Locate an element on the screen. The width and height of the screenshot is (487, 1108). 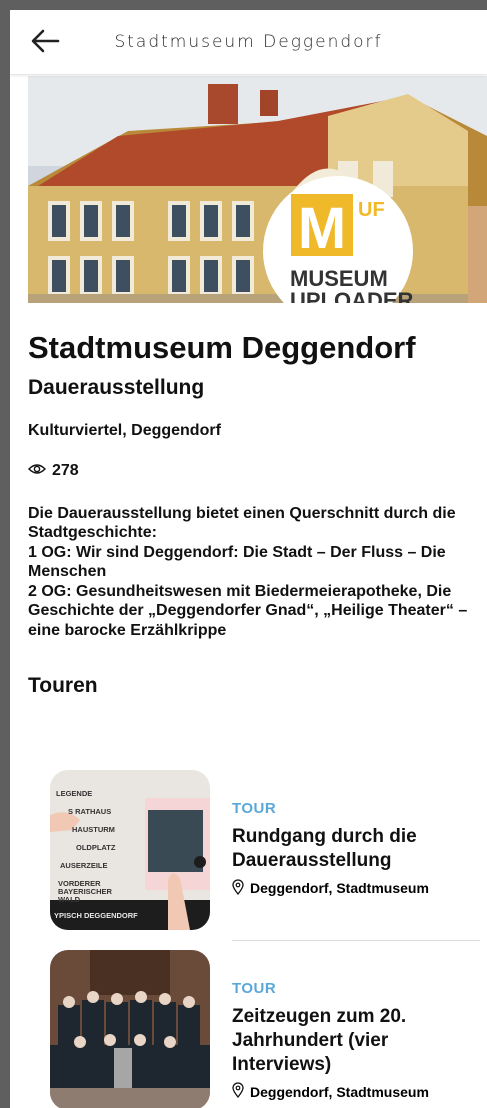
top-app-bar: Stadtmuseum Deggendorf is located at coordinates (248, 42).